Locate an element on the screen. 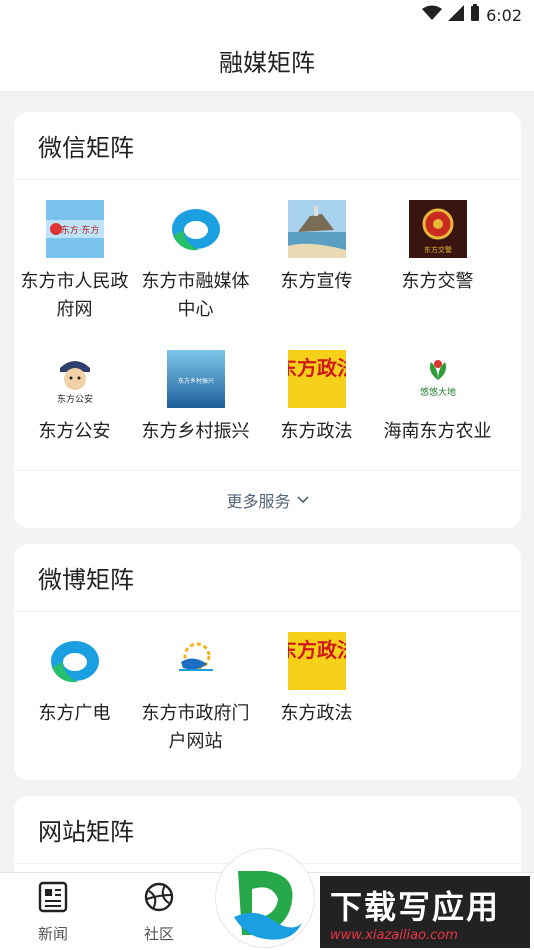 The width and height of the screenshot is (534, 950). wechat-item-agriculture: 悠悠大地 海南东方农业 is located at coordinates (437, 408).